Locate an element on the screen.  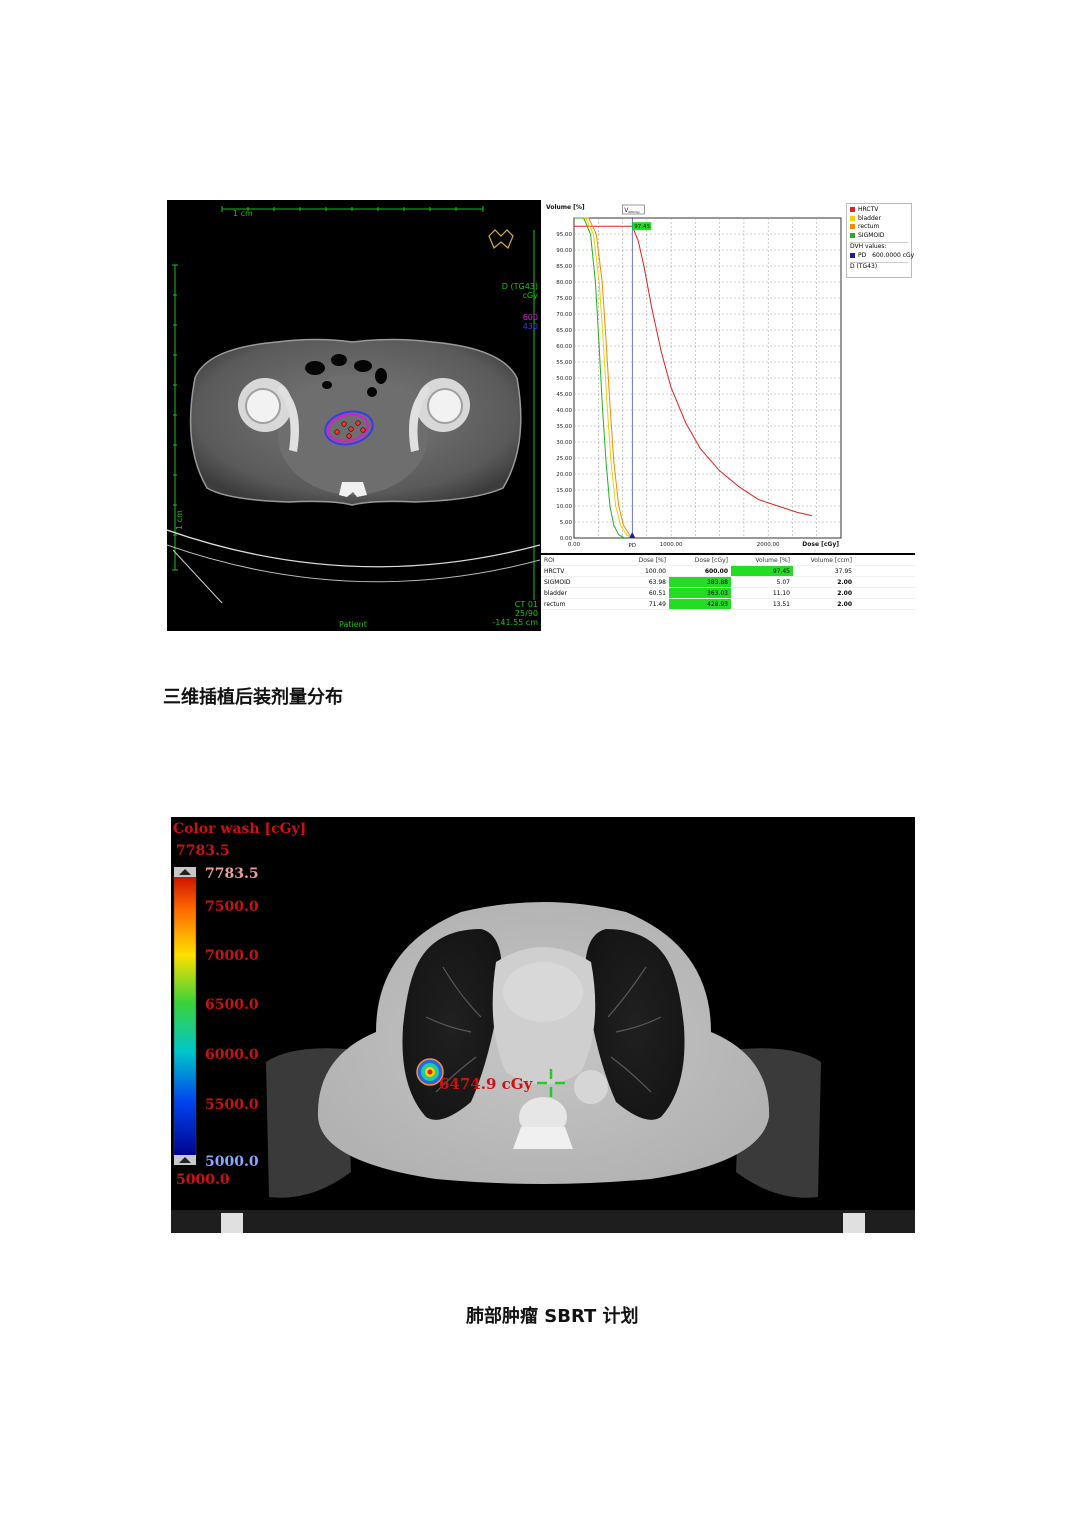
column-header: Volume [%] is located at coordinates (762, 560).